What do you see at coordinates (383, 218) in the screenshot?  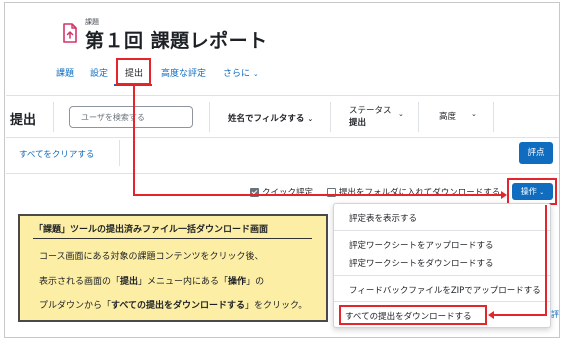 I see `menu-item-view-gradebook: 評定表を表示する` at bounding box center [383, 218].